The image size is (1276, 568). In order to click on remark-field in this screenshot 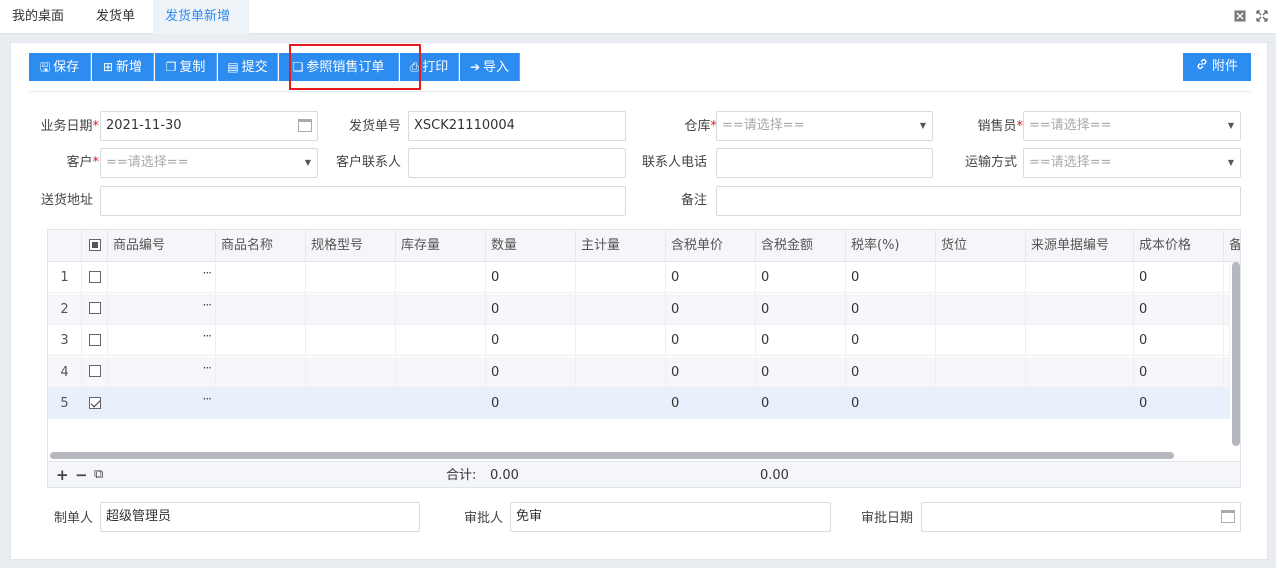, I will do `click(978, 201)`.